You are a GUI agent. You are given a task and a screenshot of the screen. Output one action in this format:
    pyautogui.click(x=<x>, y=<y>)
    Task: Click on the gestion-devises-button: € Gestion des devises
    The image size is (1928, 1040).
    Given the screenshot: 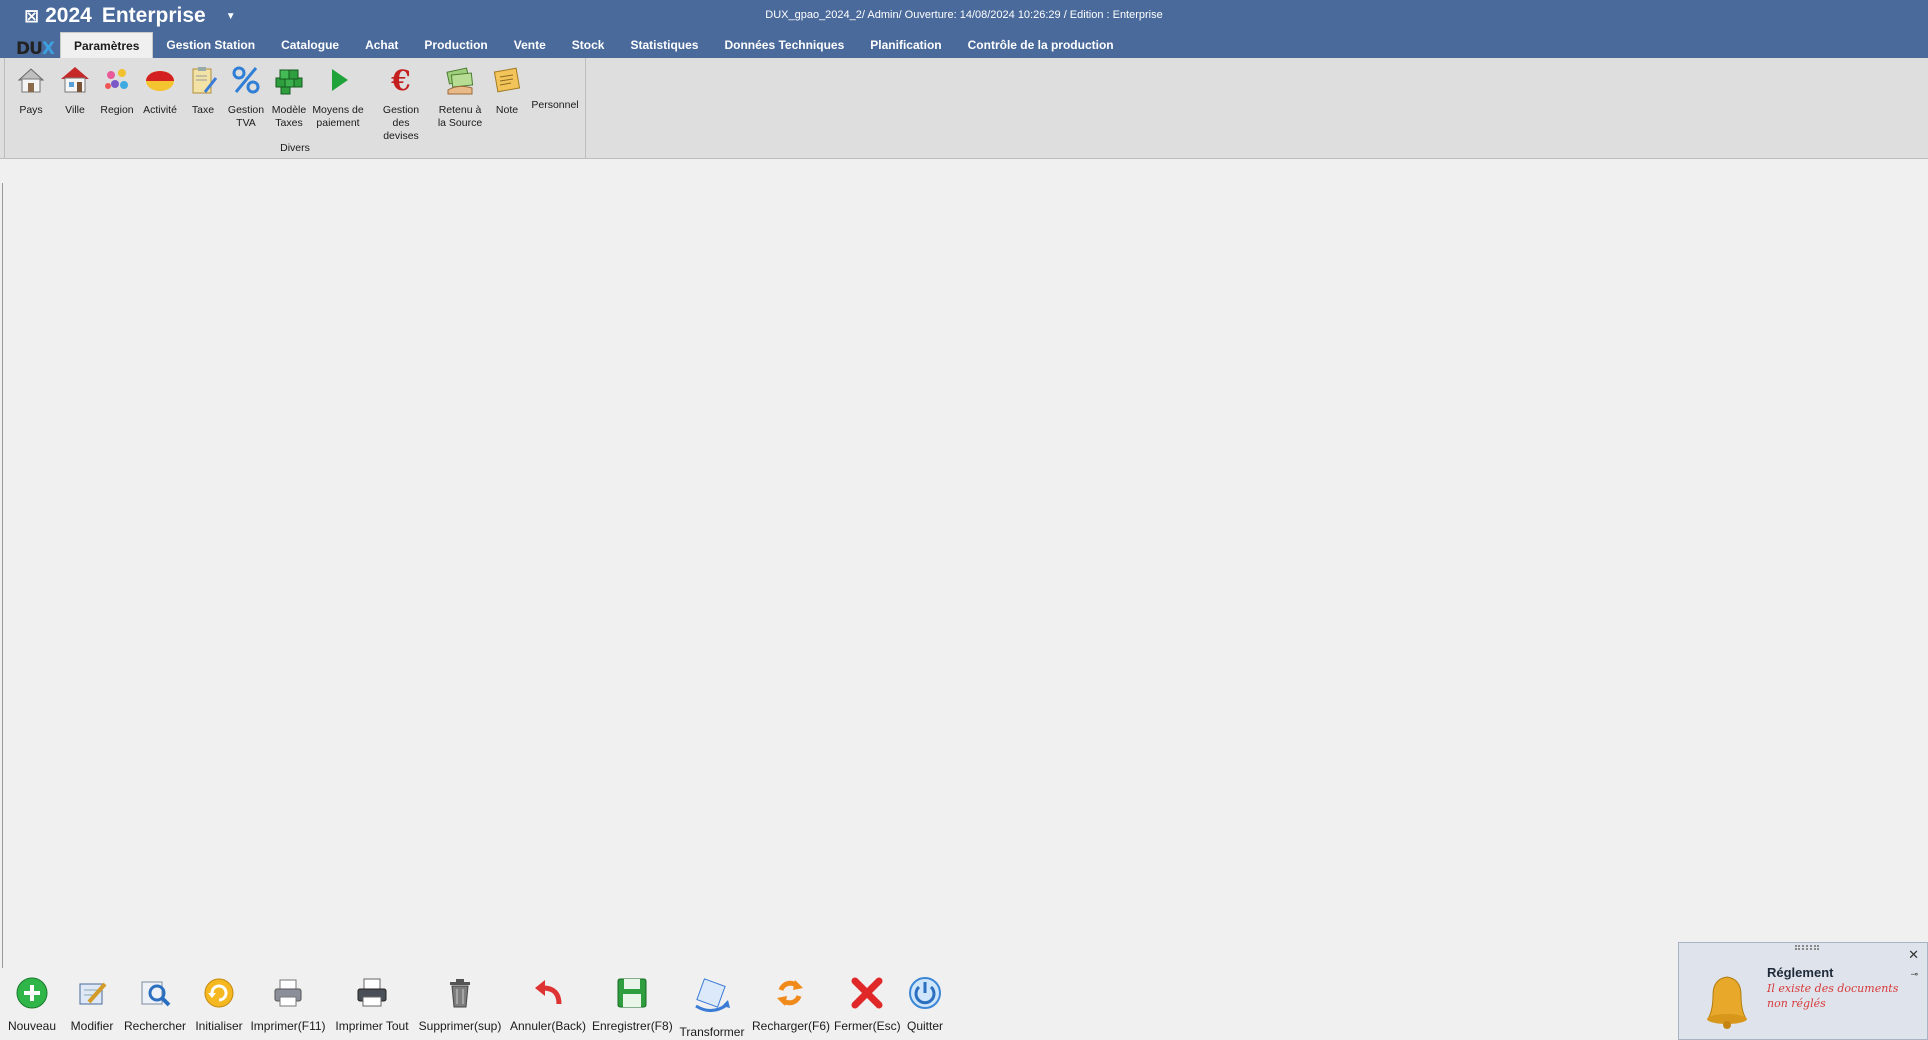 What is the action you would take?
    pyautogui.click(x=401, y=103)
    